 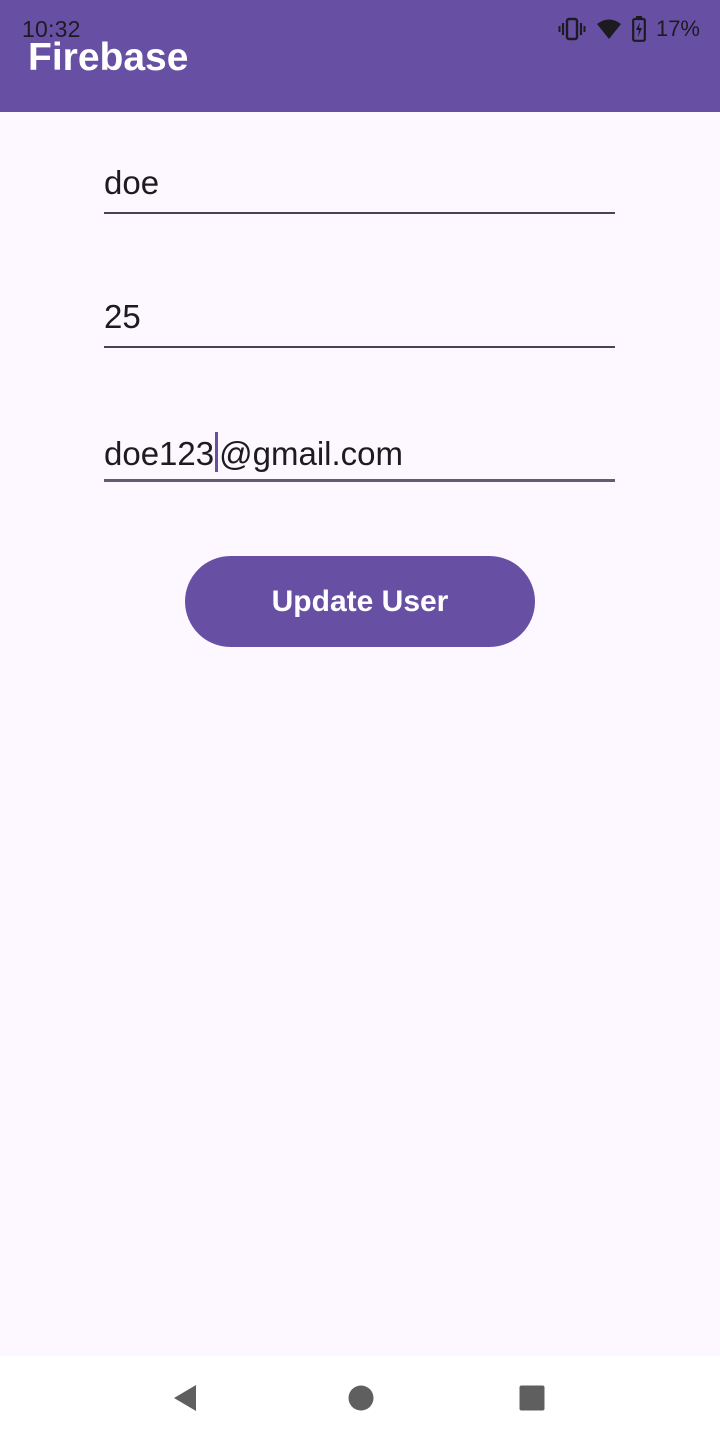 What do you see at coordinates (360, 601) in the screenshot?
I see `update-user-button: Update User` at bounding box center [360, 601].